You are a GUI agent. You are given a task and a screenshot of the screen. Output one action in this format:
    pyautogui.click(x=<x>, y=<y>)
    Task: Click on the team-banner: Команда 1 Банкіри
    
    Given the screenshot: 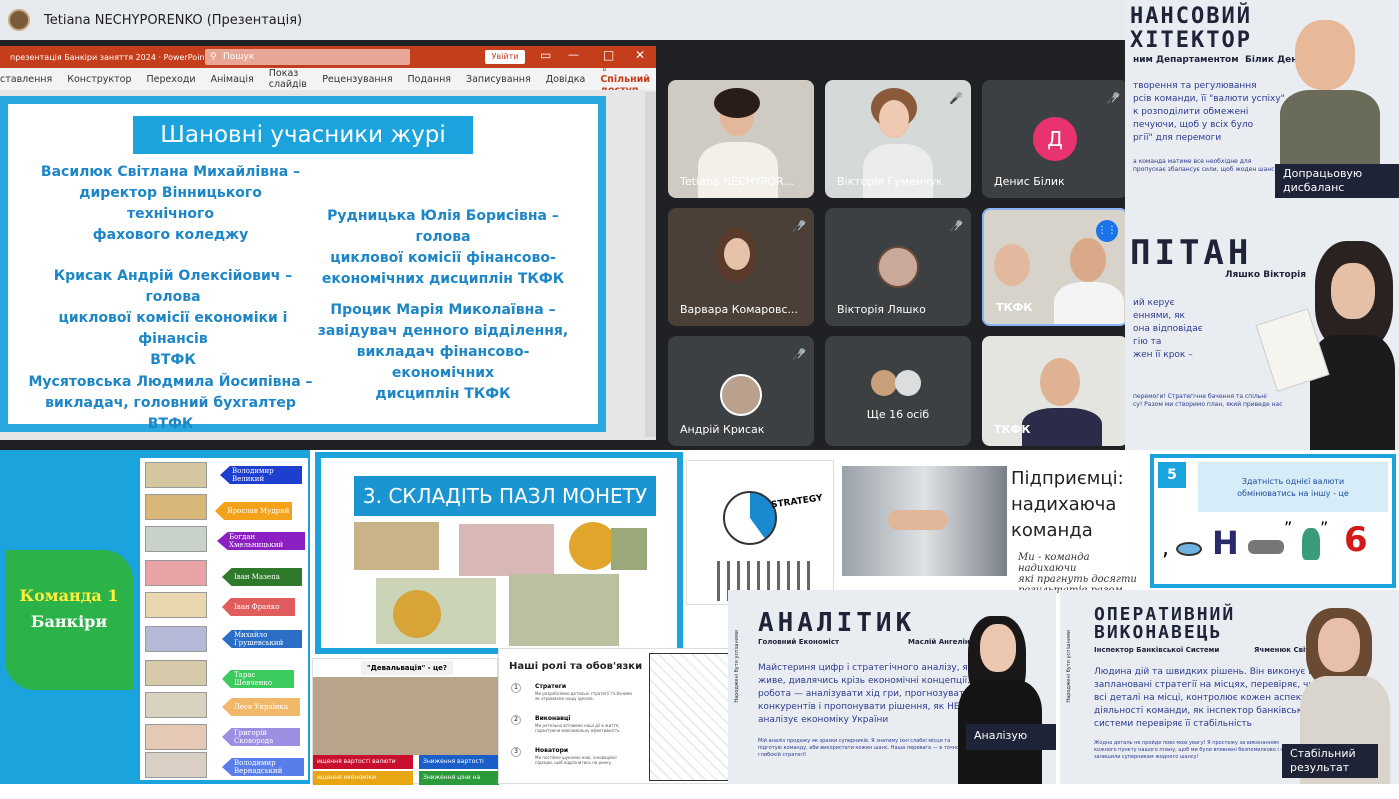 What is the action you would take?
    pyautogui.click(x=69, y=620)
    